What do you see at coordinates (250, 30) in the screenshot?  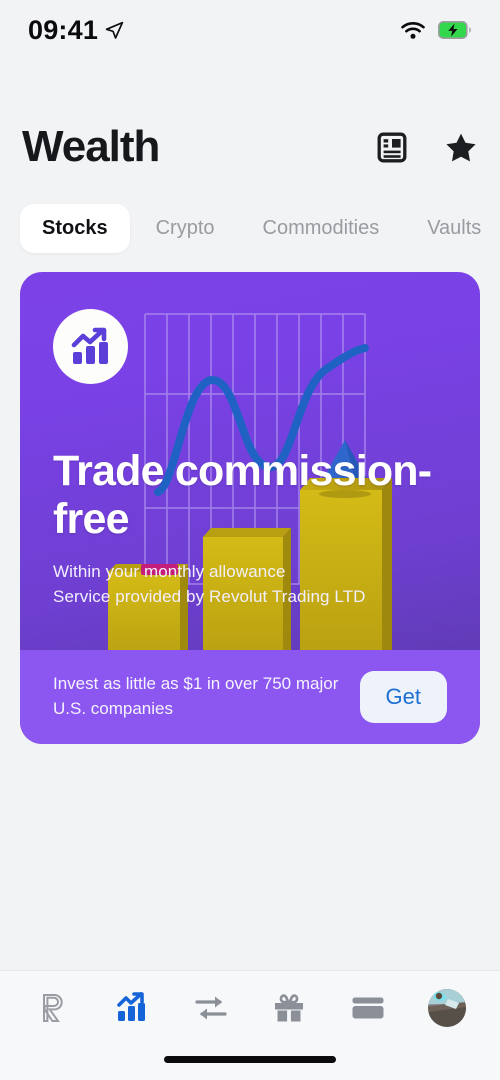 I see `status-bar: 09:41` at bounding box center [250, 30].